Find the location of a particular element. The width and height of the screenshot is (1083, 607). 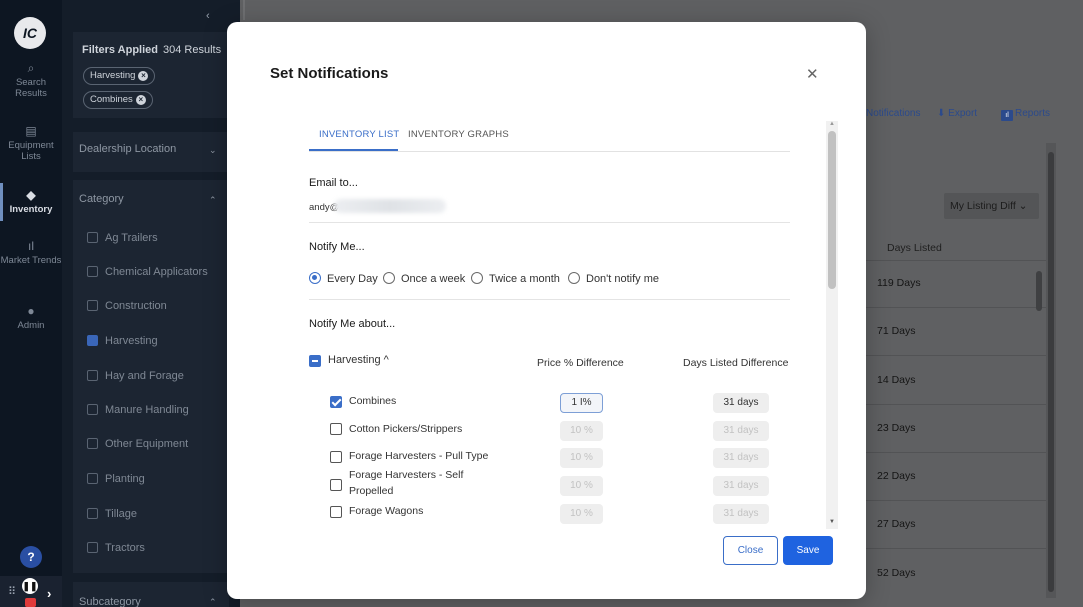

category-item-other-equipment: Other Equipment is located at coordinates (137, 444).